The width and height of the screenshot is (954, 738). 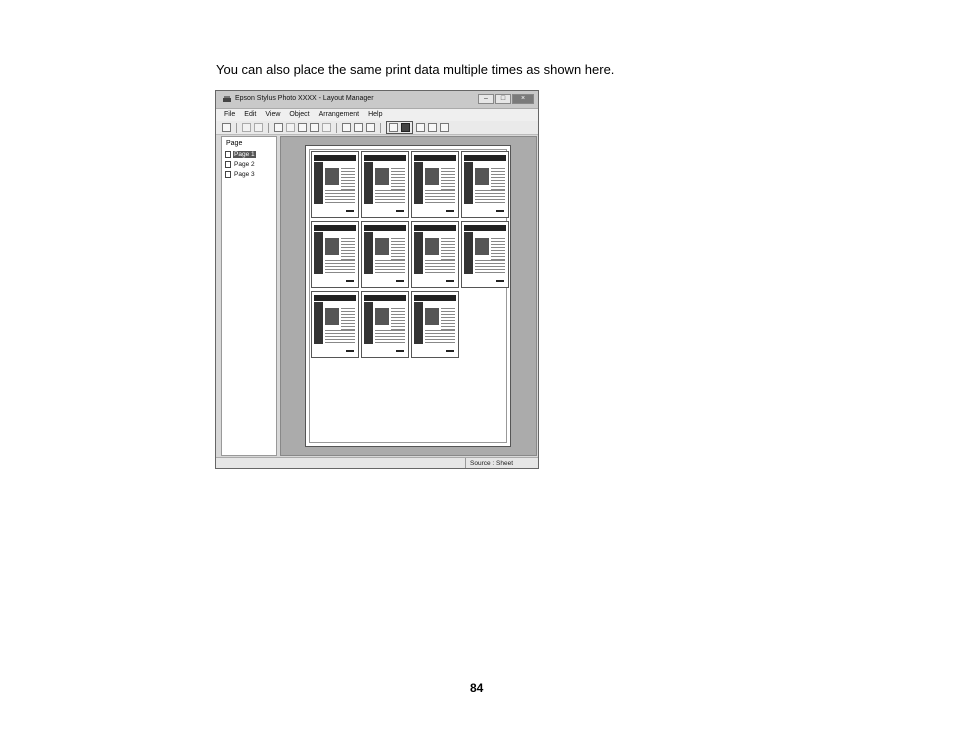 I want to click on maximize-button: □, so click(x=503, y=99).